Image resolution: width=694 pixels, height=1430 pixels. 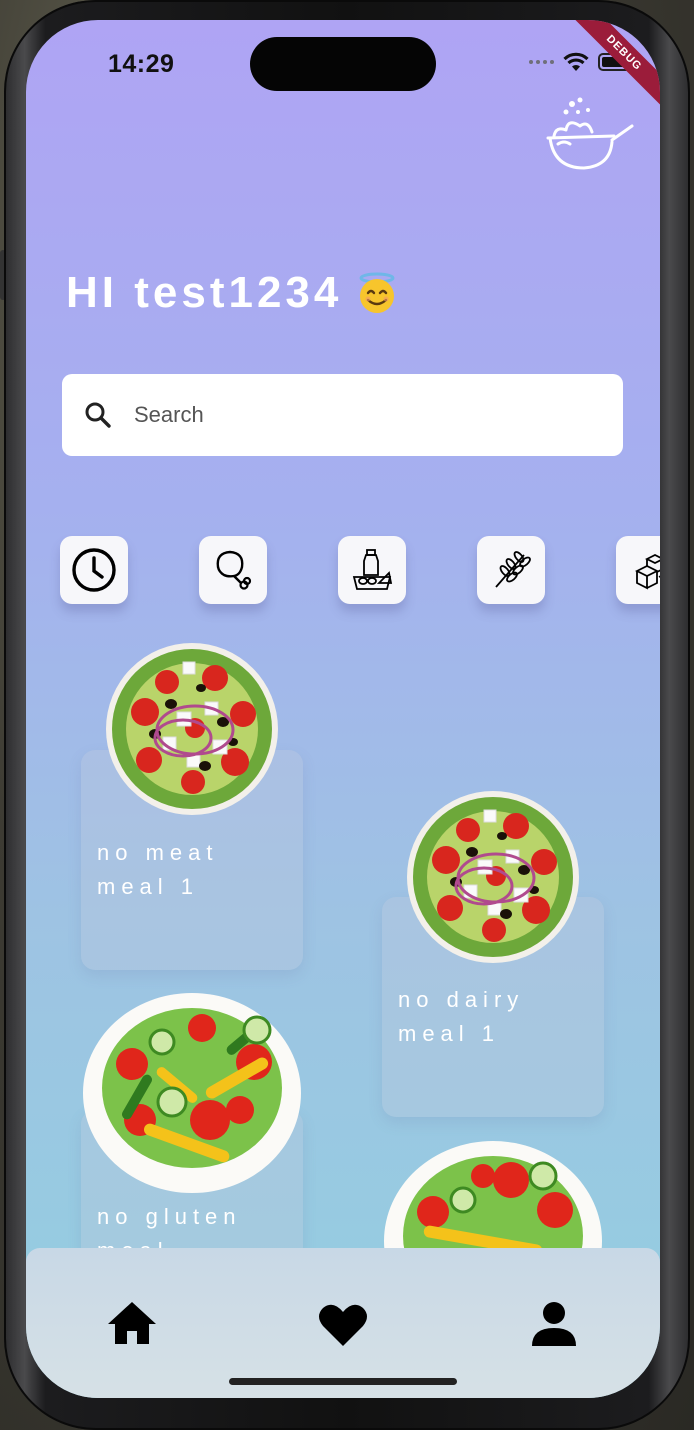 I want to click on home-icon, so click(x=132, y=1324).